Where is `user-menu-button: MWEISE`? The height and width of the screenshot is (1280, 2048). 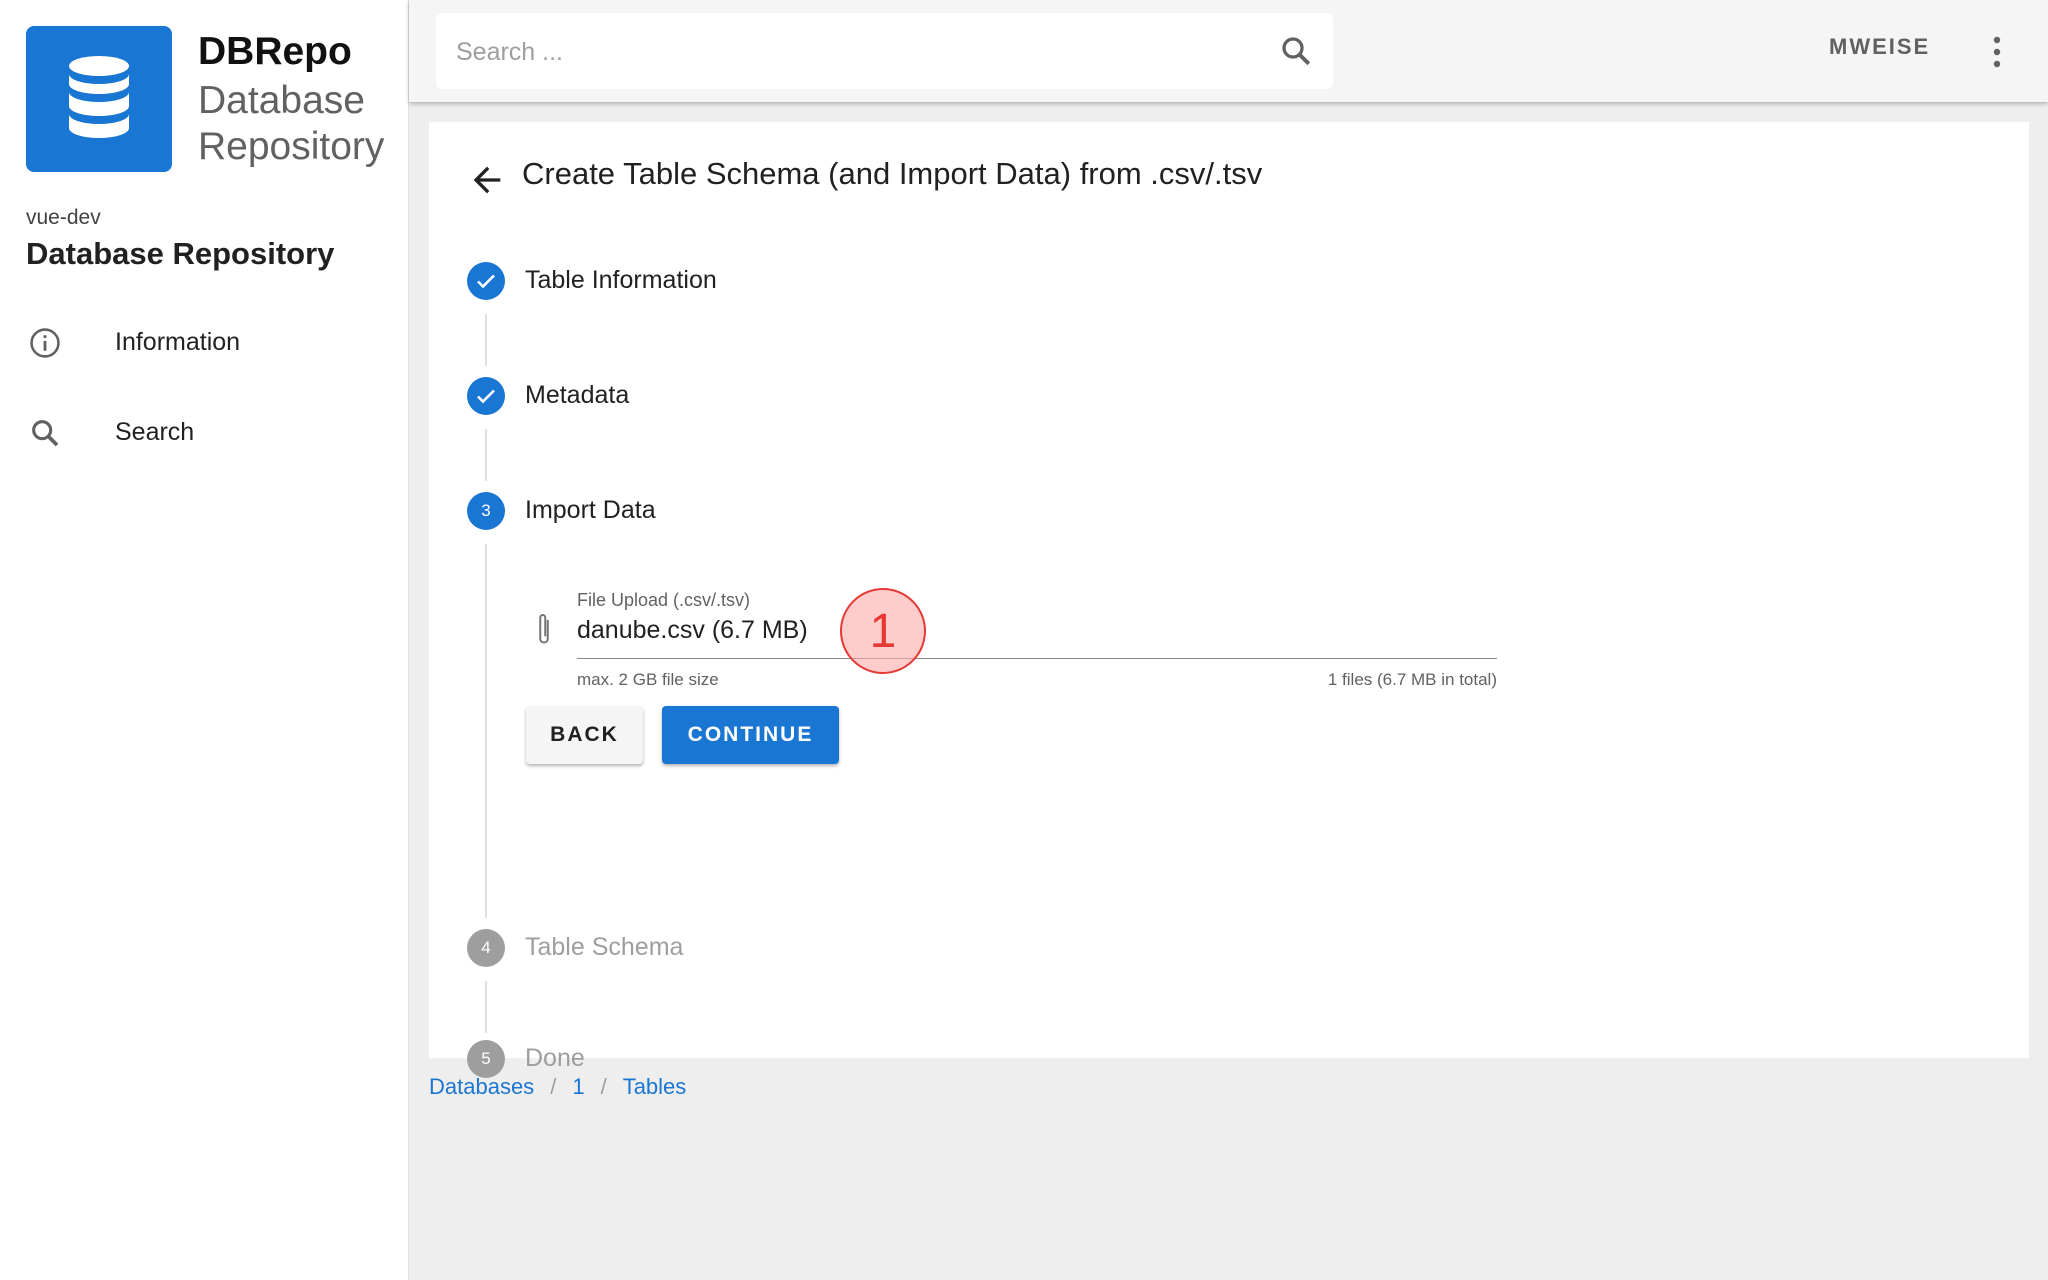
user-menu-button: MWEISE is located at coordinates (1879, 47).